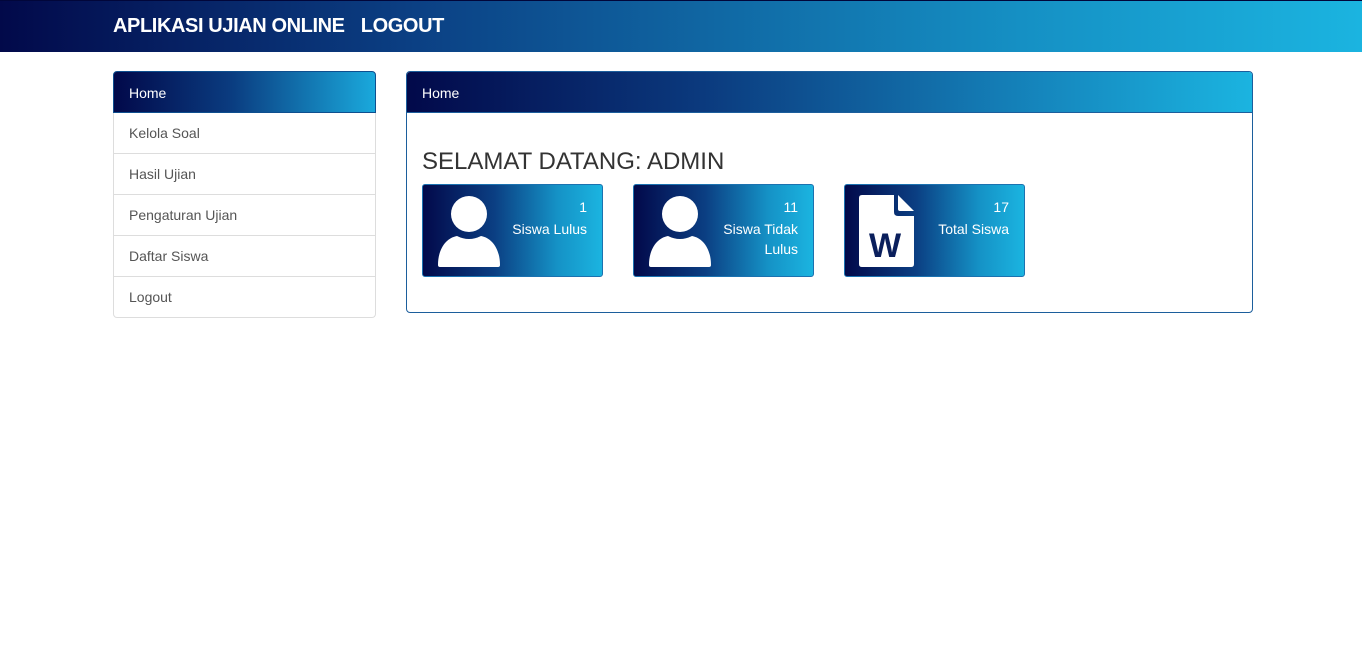 The width and height of the screenshot is (1362, 648). What do you see at coordinates (1001, 207) in the screenshot?
I see `stat-count: 17` at bounding box center [1001, 207].